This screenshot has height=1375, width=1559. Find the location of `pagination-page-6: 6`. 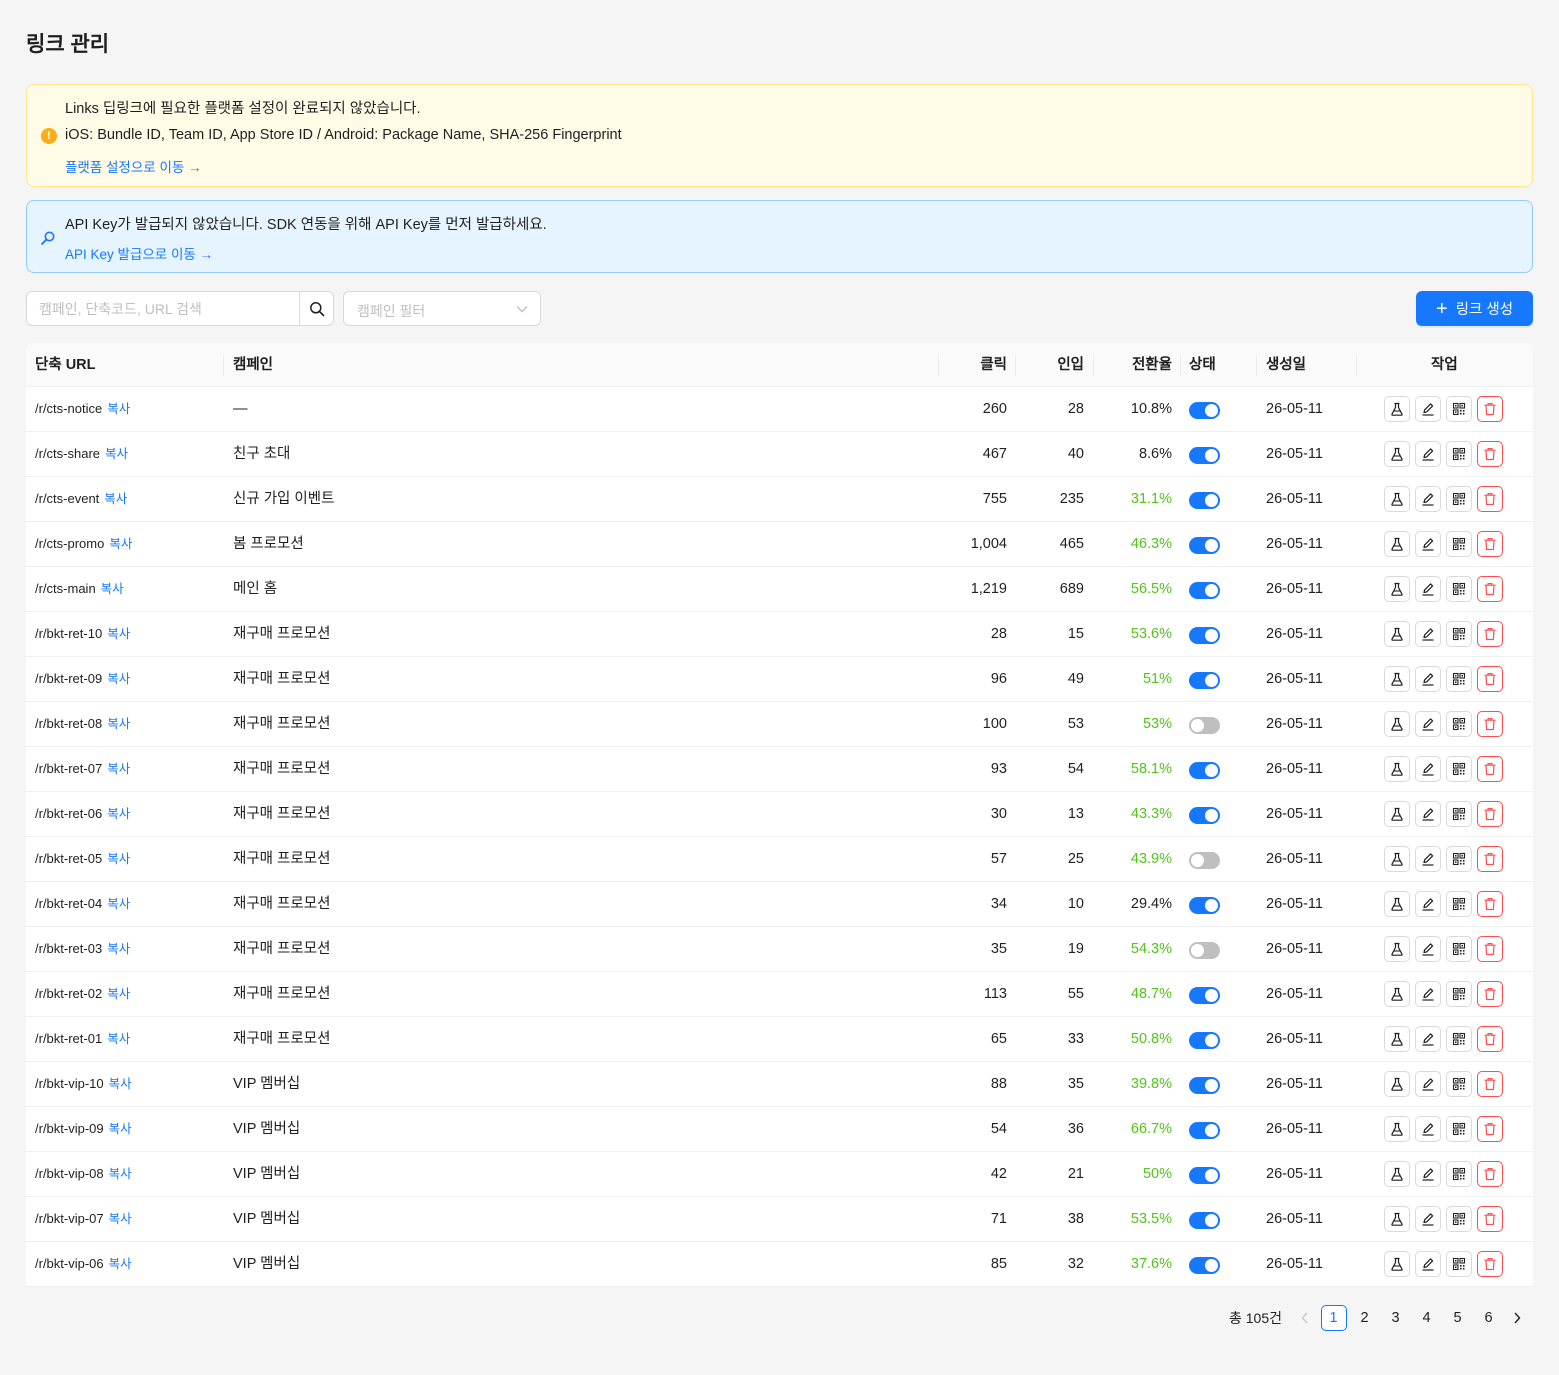

pagination-page-6: 6 is located at coordinates (1489, 1318).